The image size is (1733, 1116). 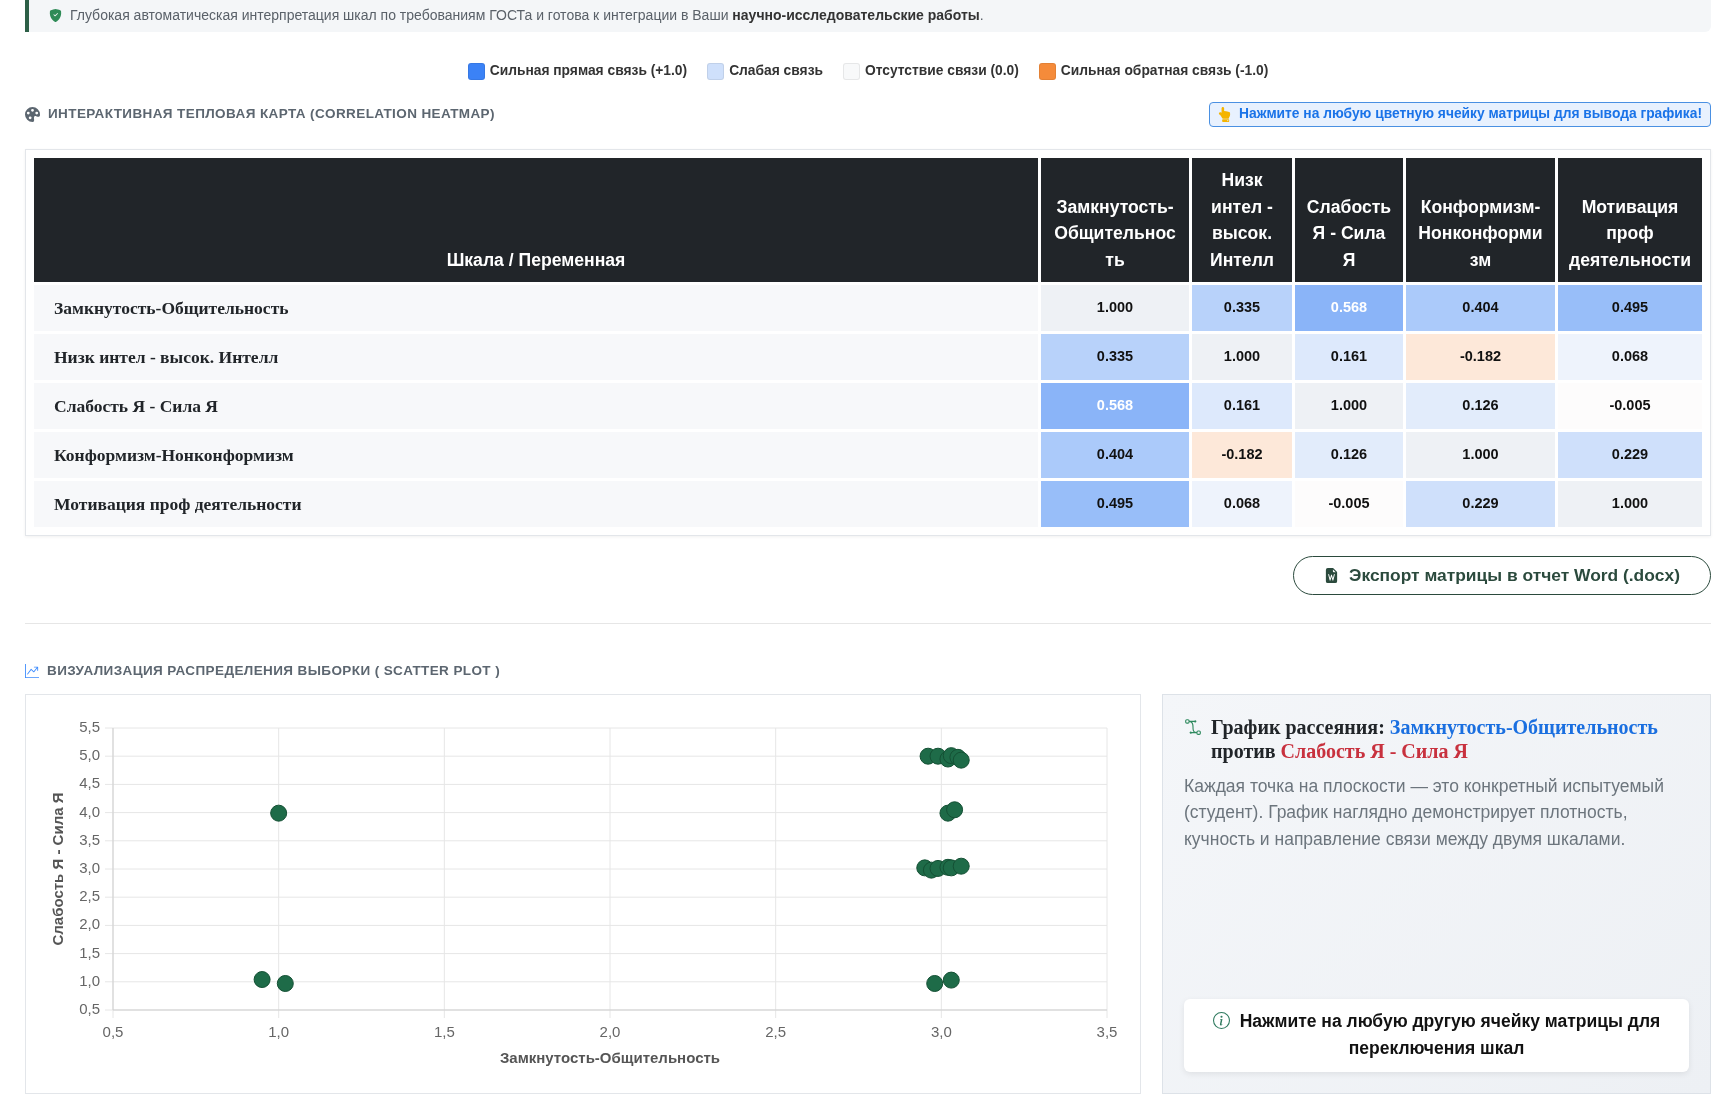 What do you see at coordinates (536, 357) in the screenshot?
I see `row-header: Низк интел - высок. Интелл` at bounding box center [536, 357].